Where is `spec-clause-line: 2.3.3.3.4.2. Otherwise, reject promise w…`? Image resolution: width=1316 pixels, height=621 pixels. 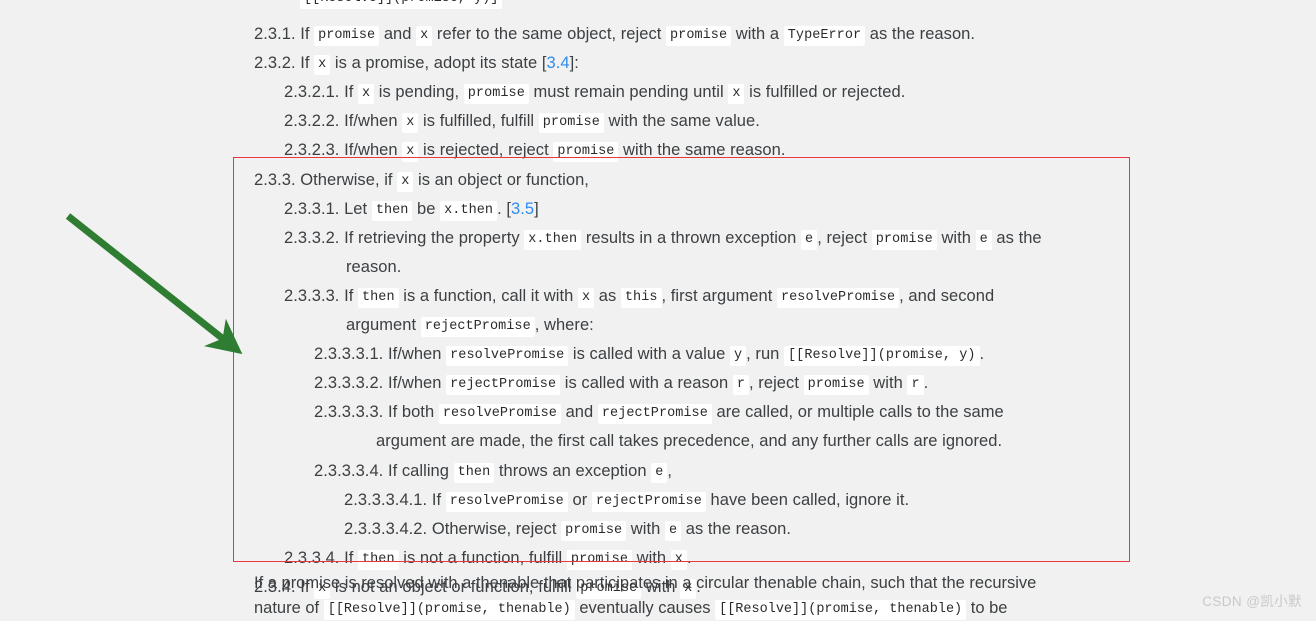 spec-clause-line: 2.3.3.3.4.2. Otherwise, reject promise w… is located at coordinates (567, 530).